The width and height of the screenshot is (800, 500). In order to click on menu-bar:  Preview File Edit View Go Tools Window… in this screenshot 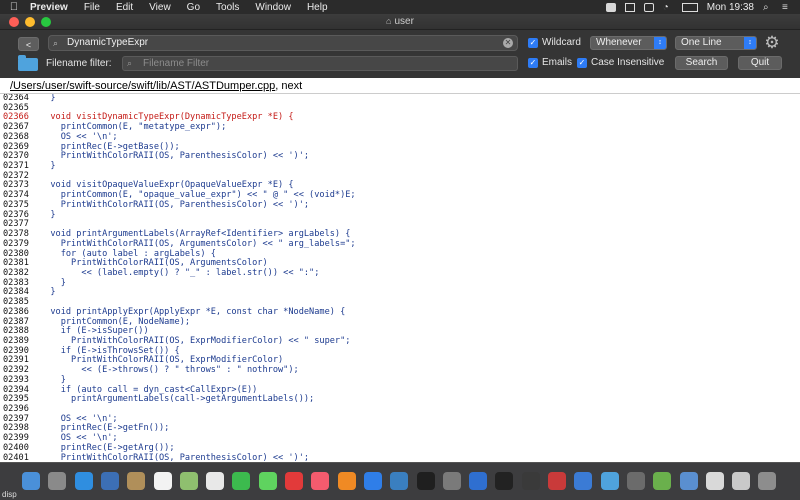, I will do `click(400, 7)`.